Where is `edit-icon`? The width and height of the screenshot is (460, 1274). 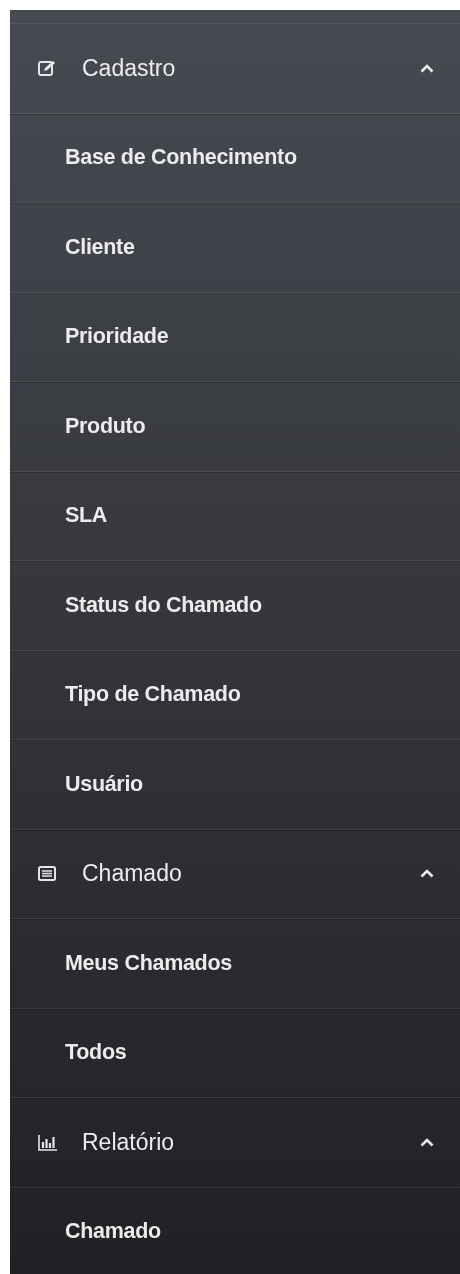 edit-icon is located at coordinates (47, 68).